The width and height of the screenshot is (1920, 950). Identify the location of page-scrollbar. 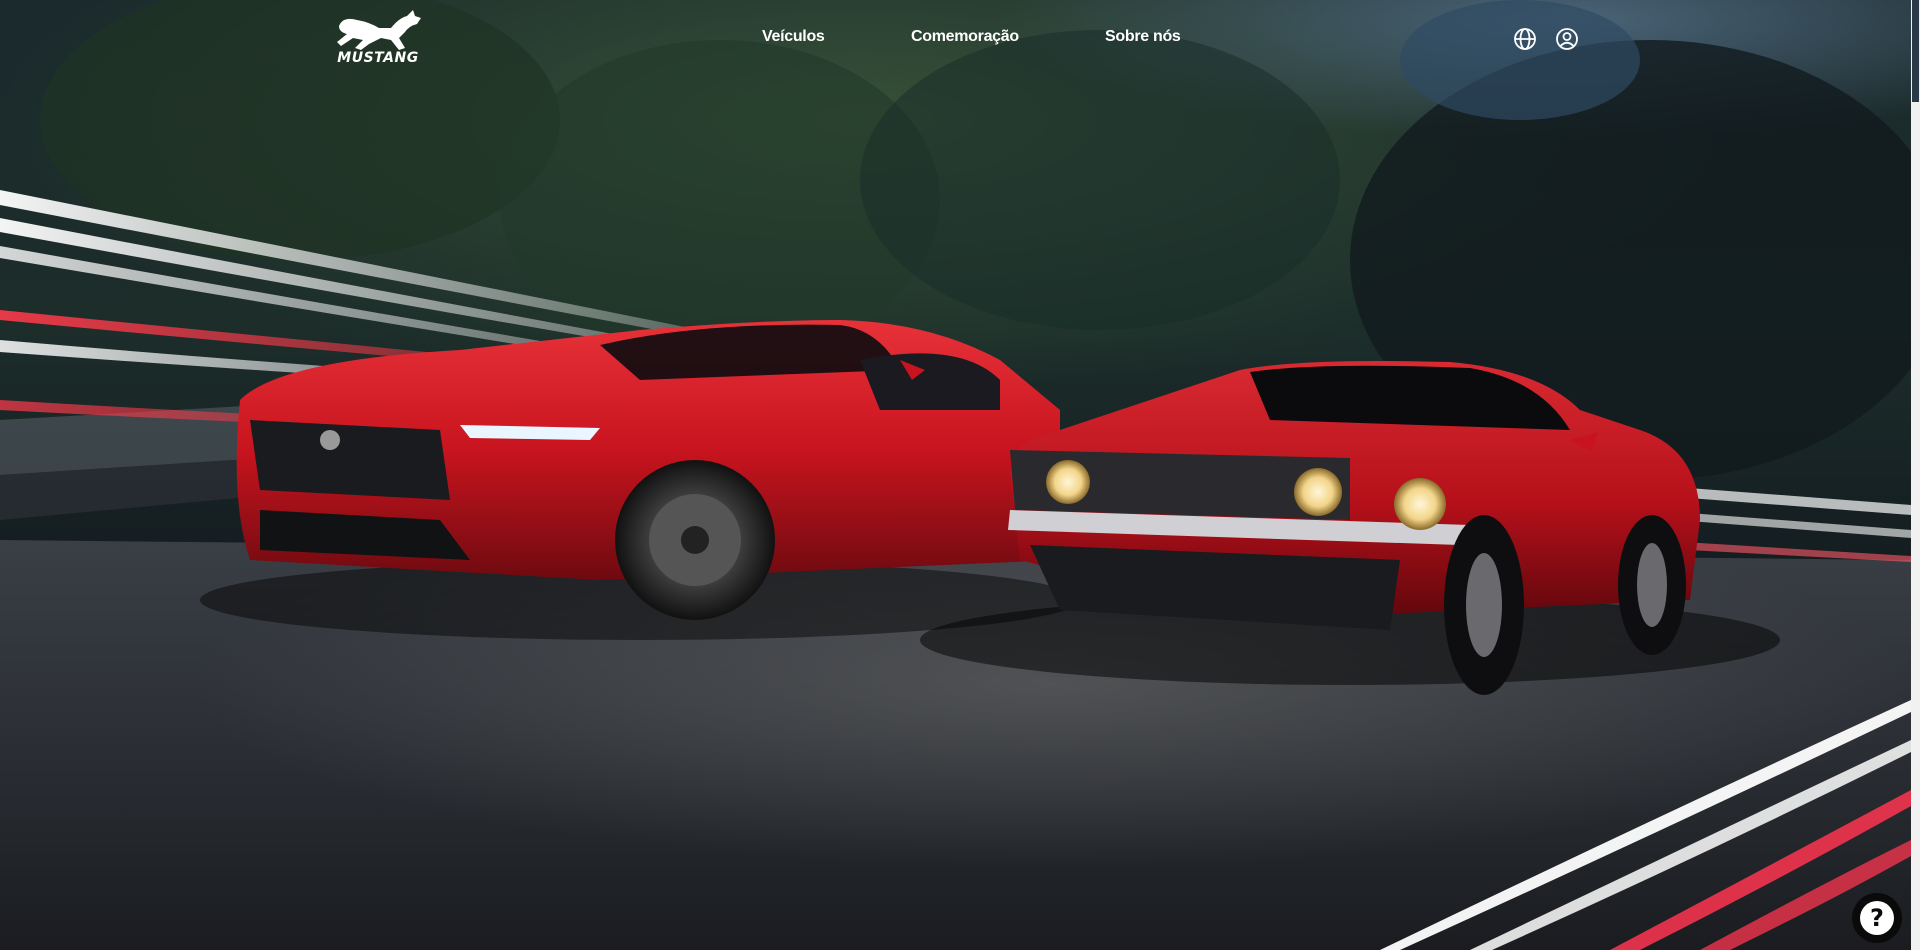
(1915, 475).